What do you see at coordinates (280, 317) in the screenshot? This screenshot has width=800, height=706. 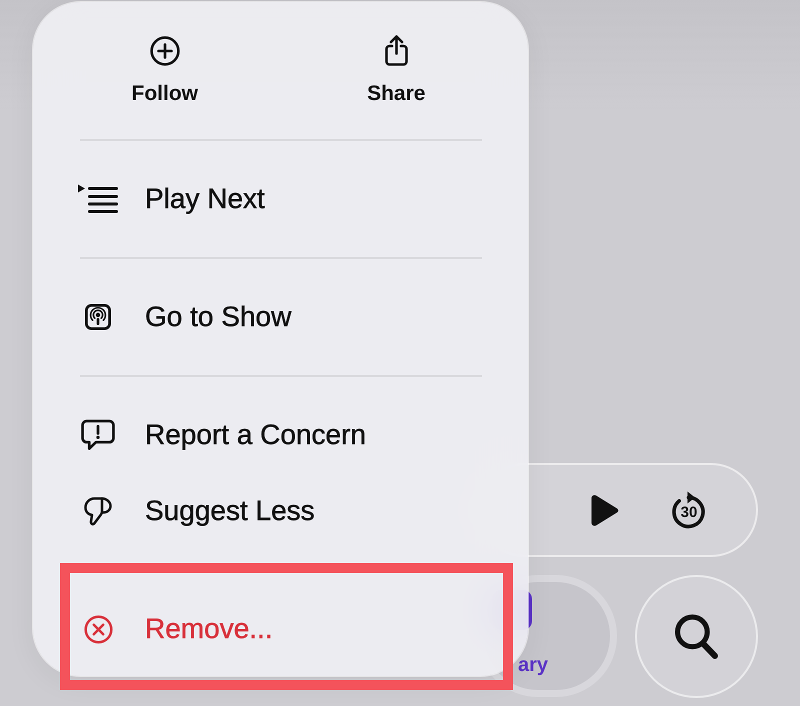 I see `menu-item: Go to Show` at bounding box center [280, 317].